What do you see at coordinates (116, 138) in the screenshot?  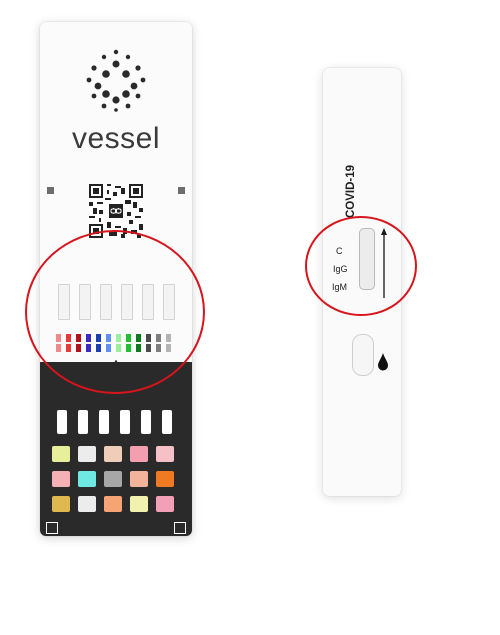 I see `brand-name: vessel` at bounding box center [116, 138].